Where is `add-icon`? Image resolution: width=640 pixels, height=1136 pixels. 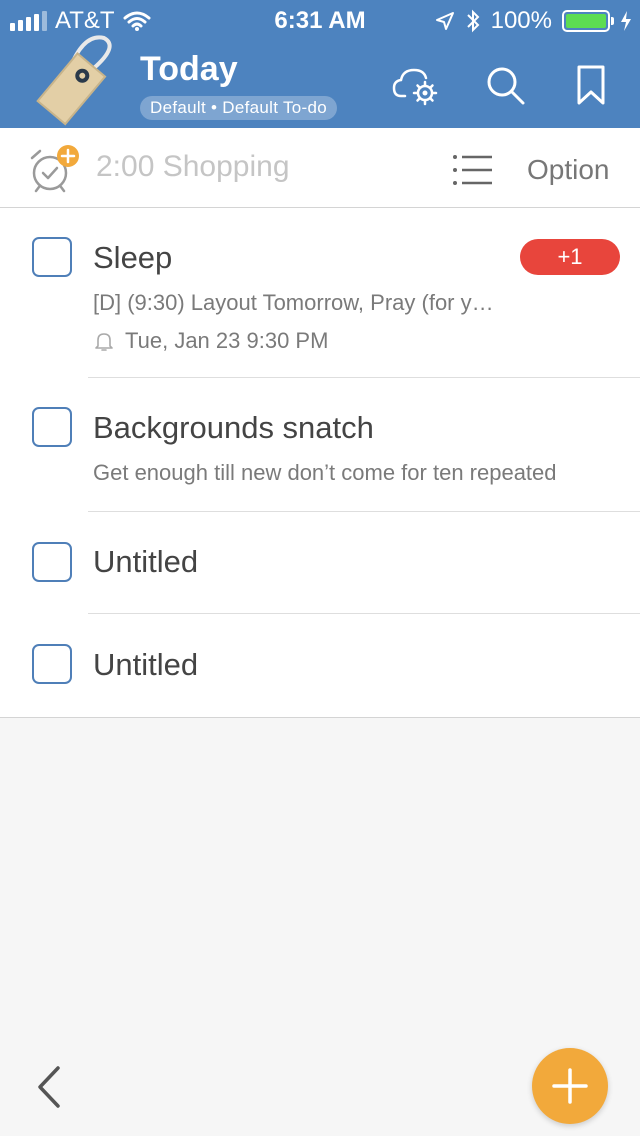 add-icon is located at coordinates (570, 1086).